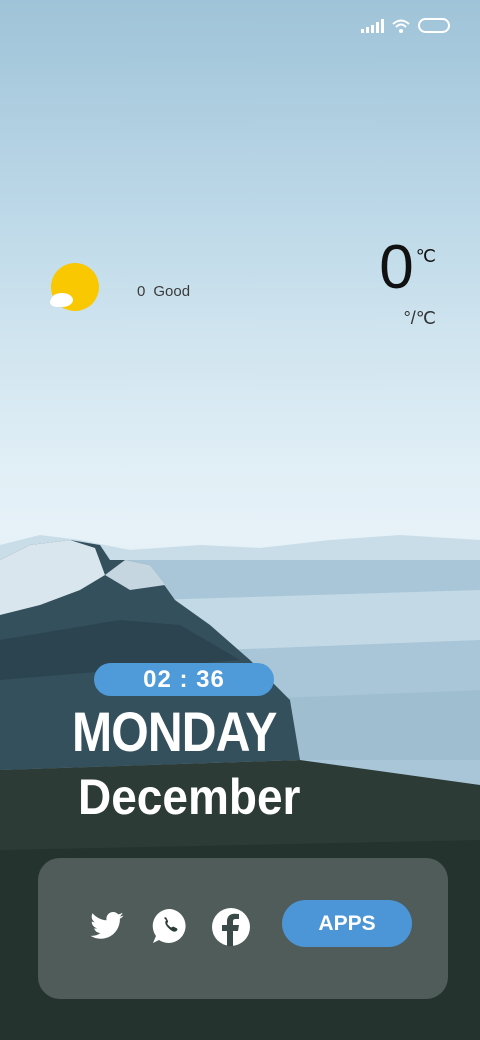 This screenshot has width=480, height=1040. What do you see at coordinates (189, 797) in the screenshot?
I see `month-name: December` at bounding box center [189, 797].